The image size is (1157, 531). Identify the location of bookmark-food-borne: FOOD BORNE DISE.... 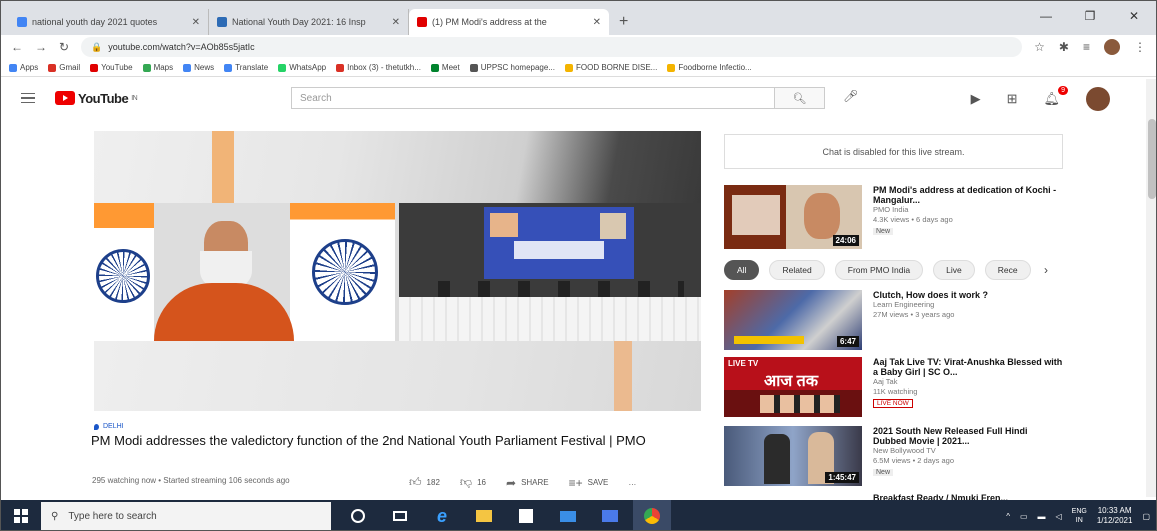
(610, 67).